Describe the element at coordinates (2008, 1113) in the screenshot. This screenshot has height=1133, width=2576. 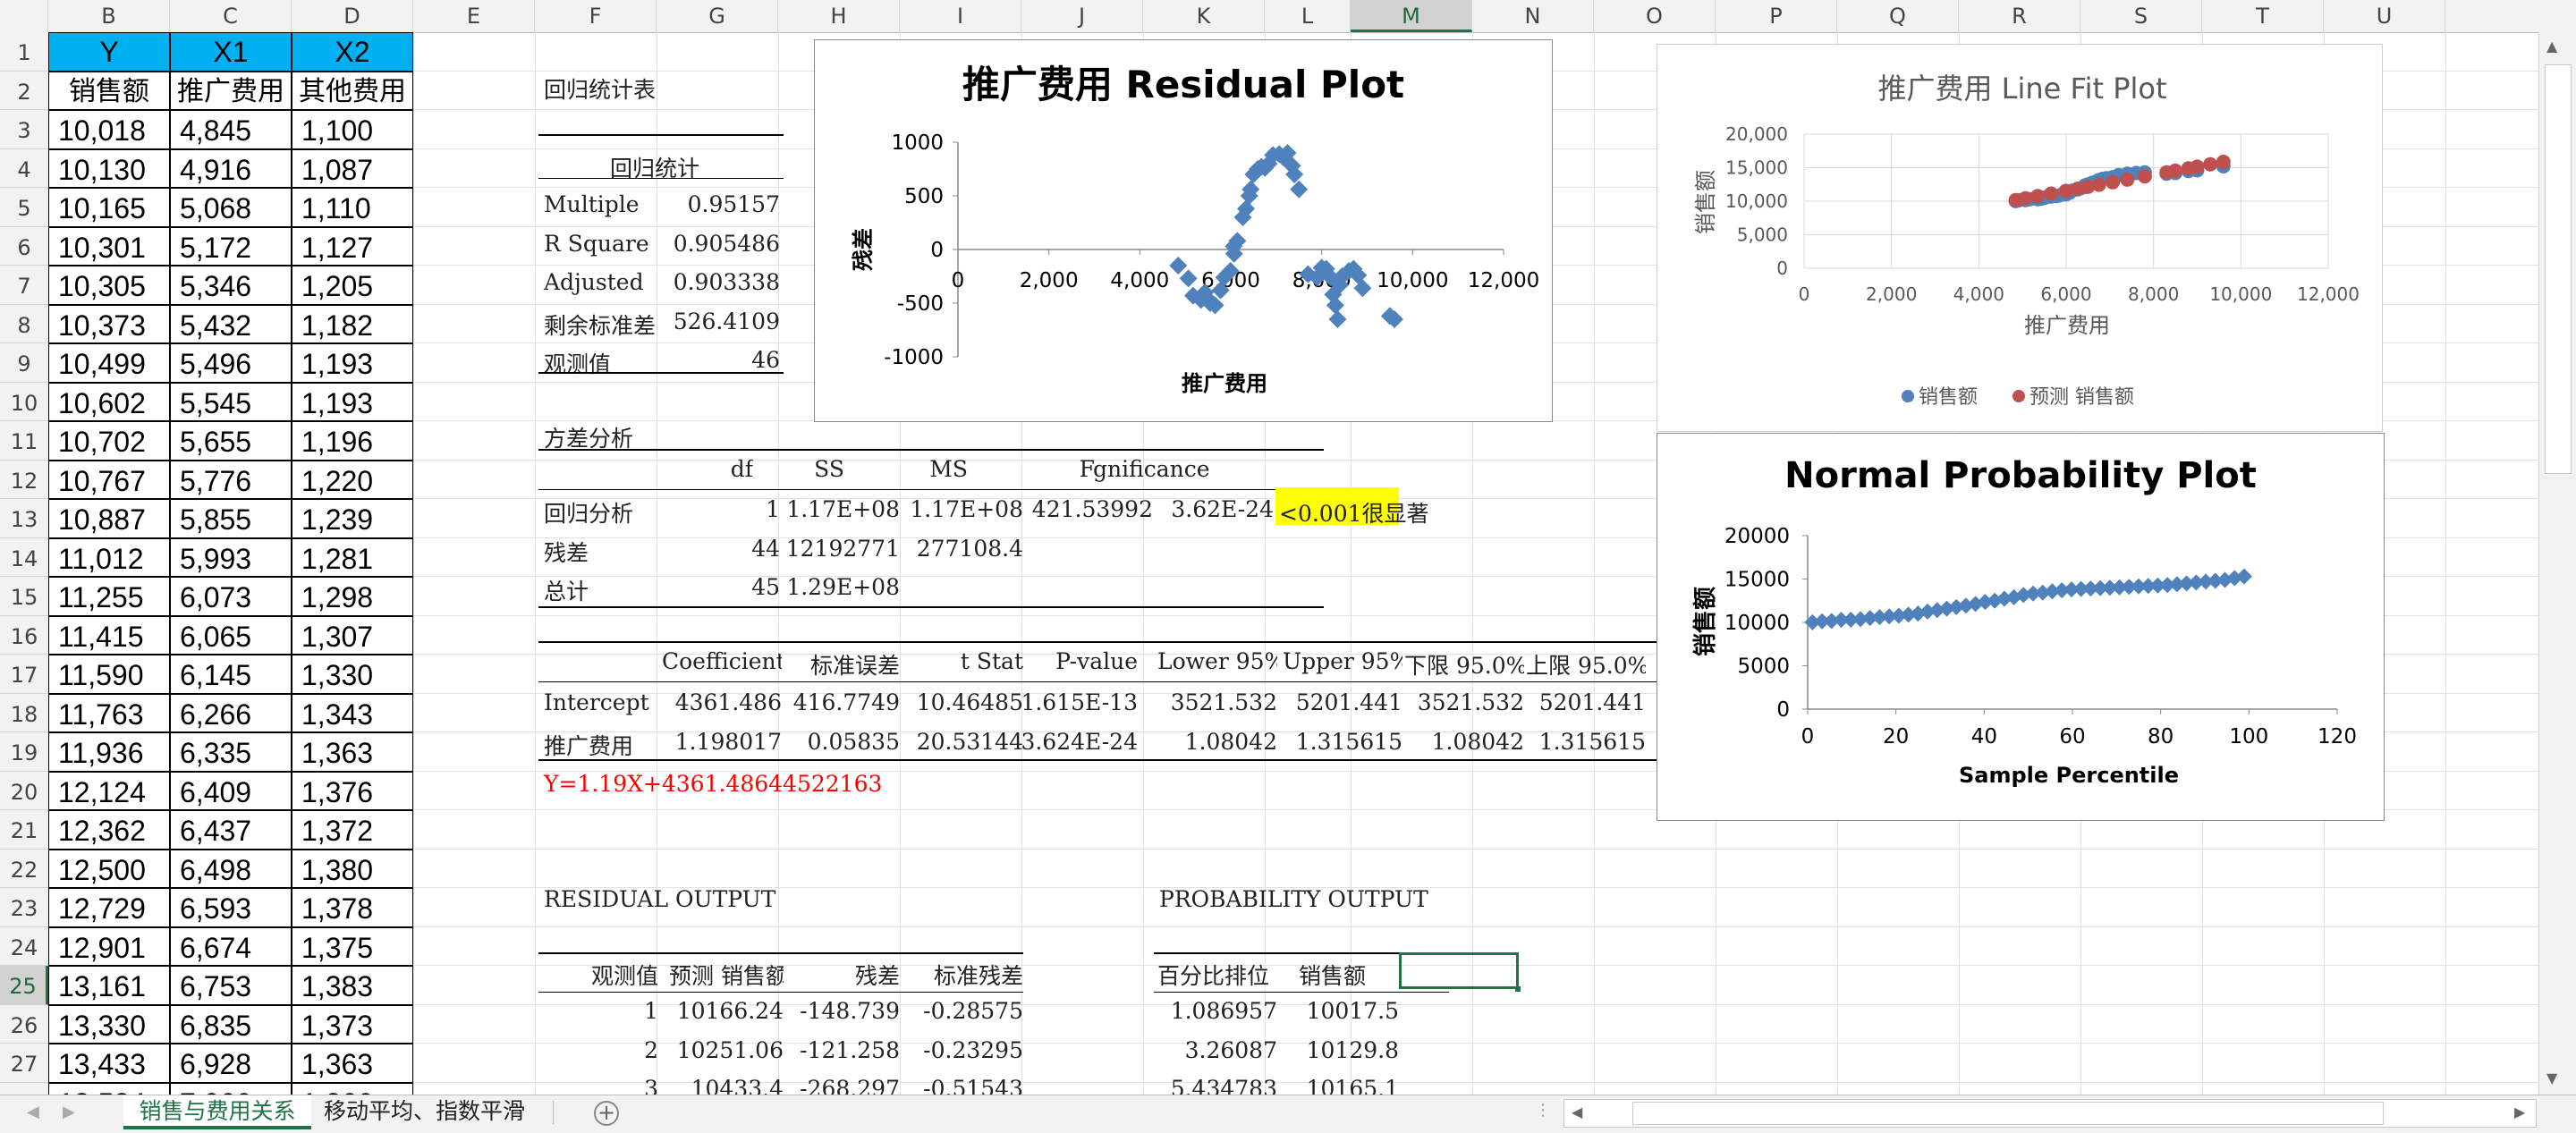
I see `horizontal-scroll-thumb` at that location.